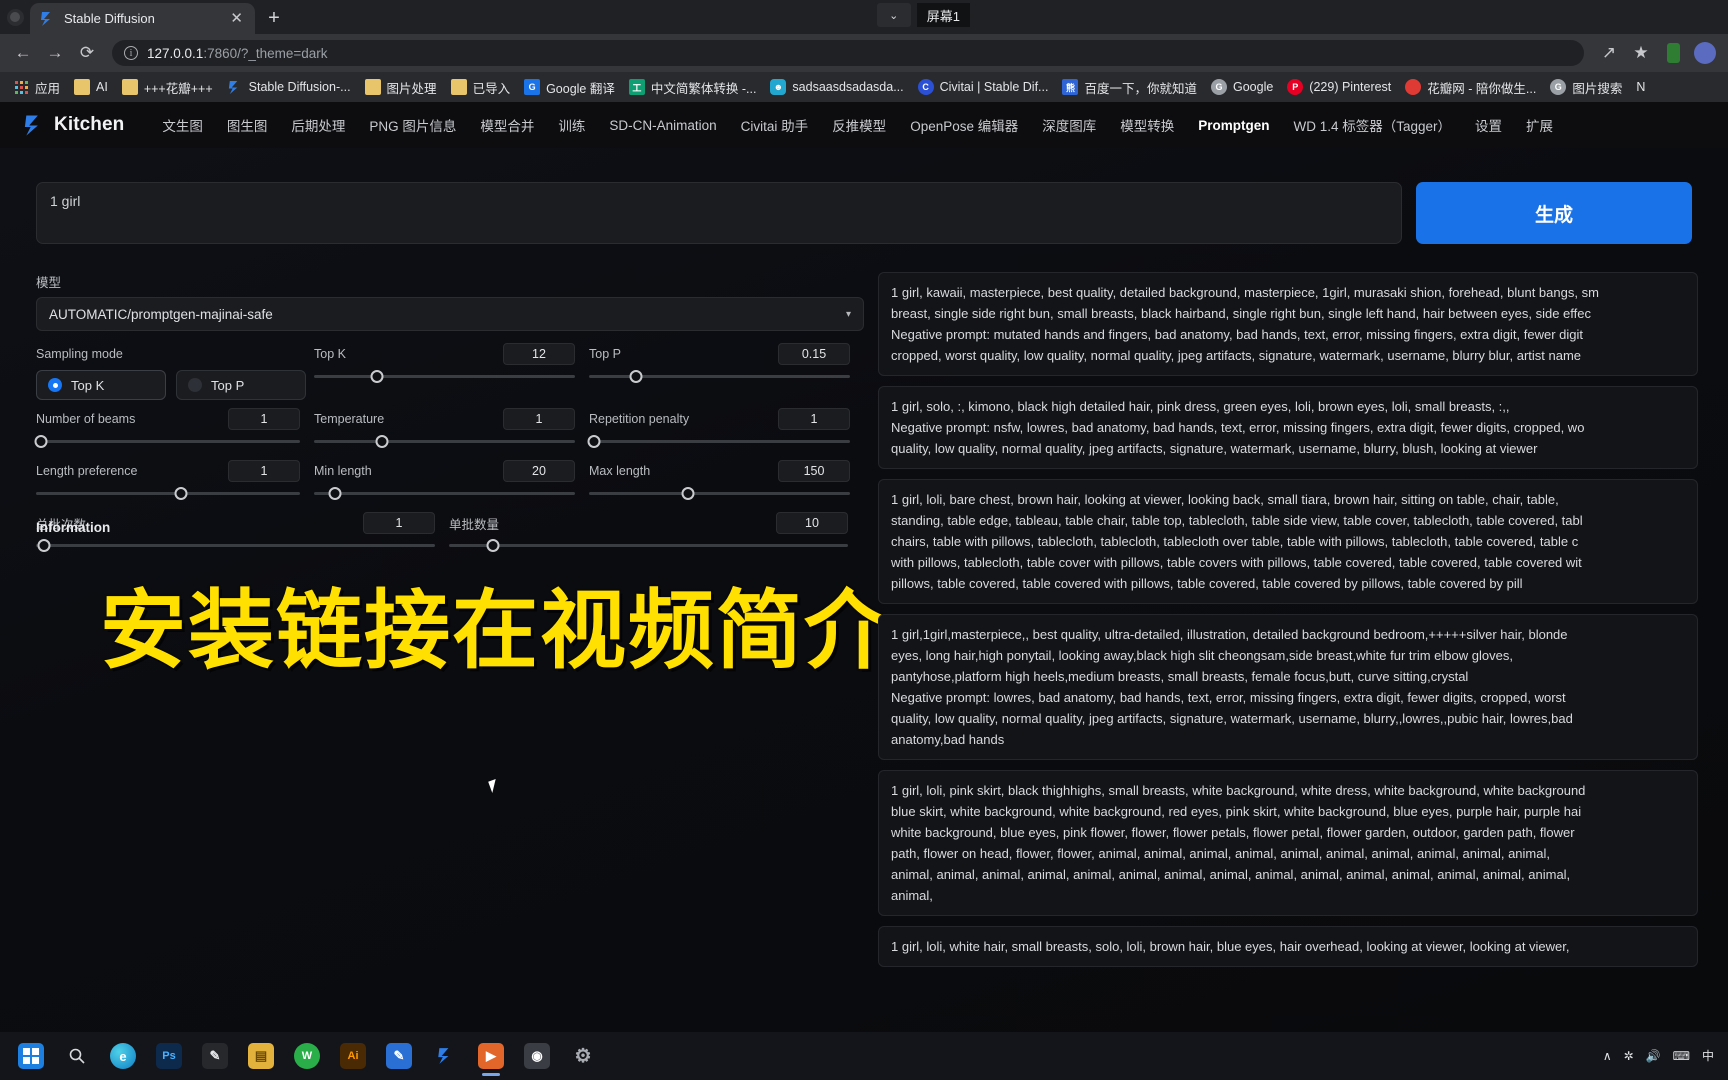 The height and width of the screenshot is (1080, 1728). Describe the element at coordinates (307, 1056) in the screenshot. I see `taskbar-wechat-app: W` at that location.